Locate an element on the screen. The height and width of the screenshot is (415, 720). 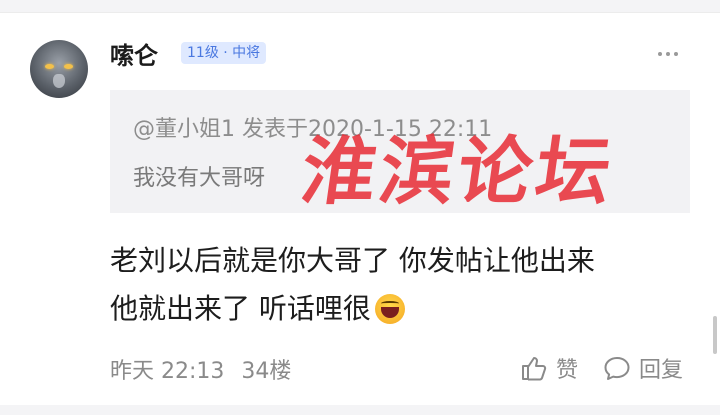
reply-button: 回复 is located at coordinates (643, 368).